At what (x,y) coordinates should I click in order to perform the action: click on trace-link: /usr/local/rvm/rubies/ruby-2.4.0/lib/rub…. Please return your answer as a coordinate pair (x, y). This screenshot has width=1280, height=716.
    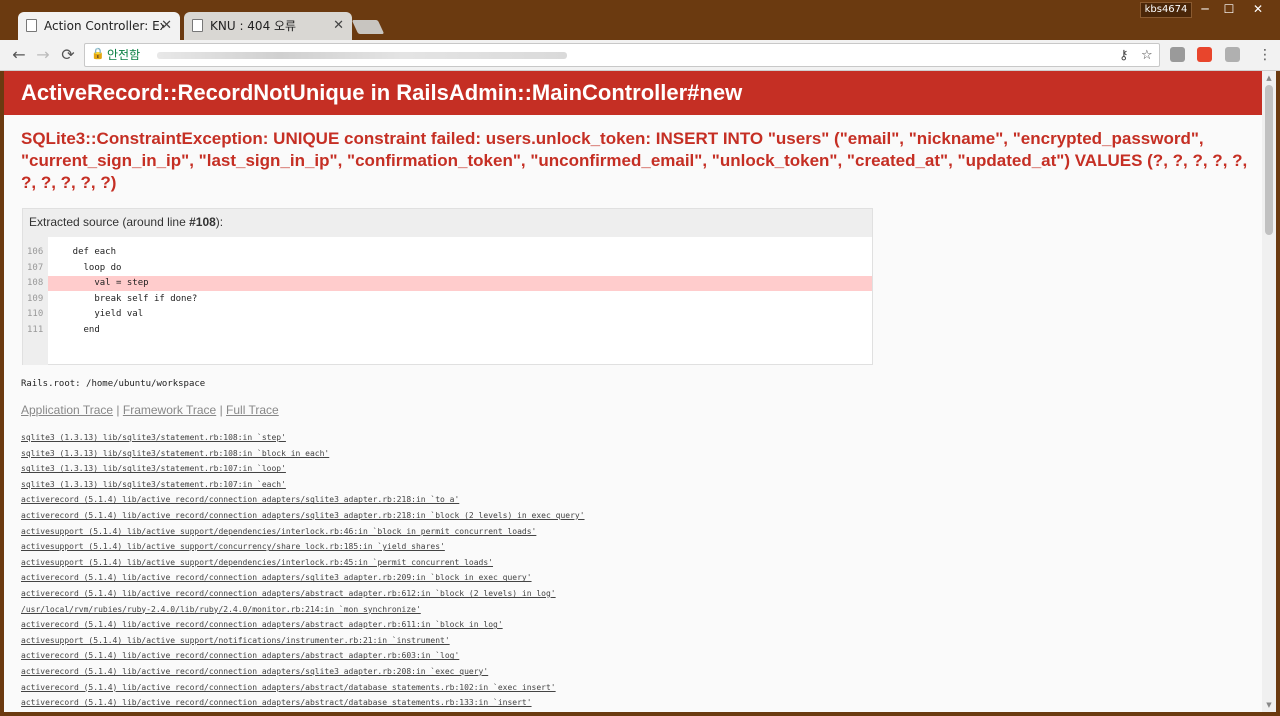
    Looking at the image, I should click on (221, 609).